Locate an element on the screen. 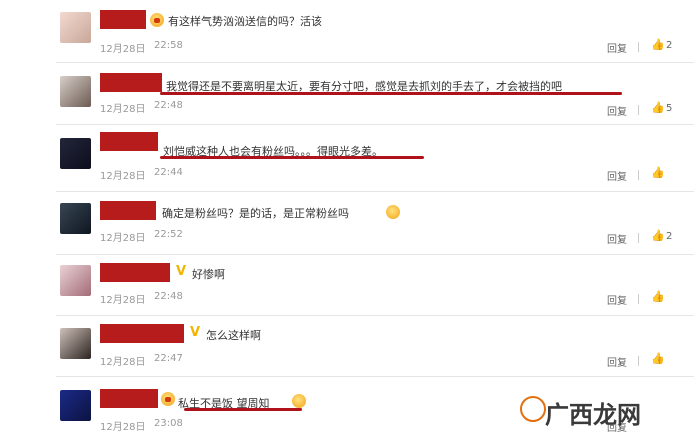  crying-emoji-icon is located at coordinates (299, 401).